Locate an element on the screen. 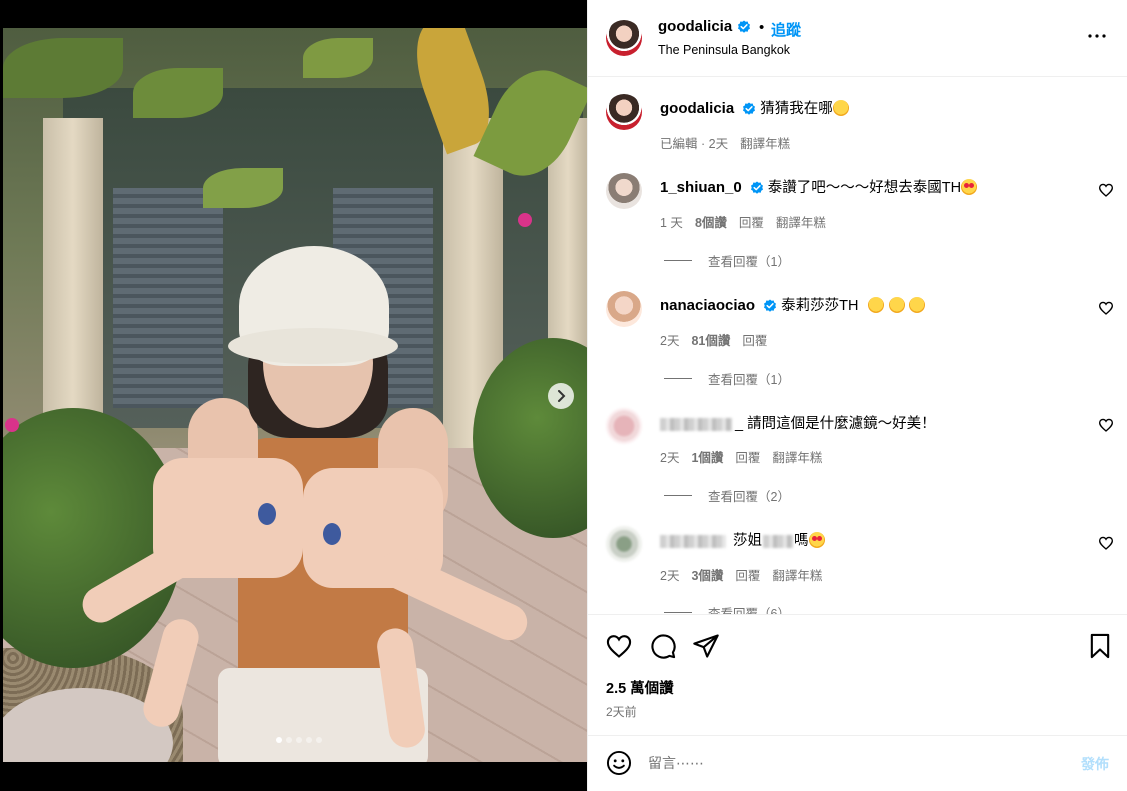 This screenshot has height=791, width=1127. comment-text-row: nanaciaociao 泰莉莎莎TH is located at coordinates (792, 304).